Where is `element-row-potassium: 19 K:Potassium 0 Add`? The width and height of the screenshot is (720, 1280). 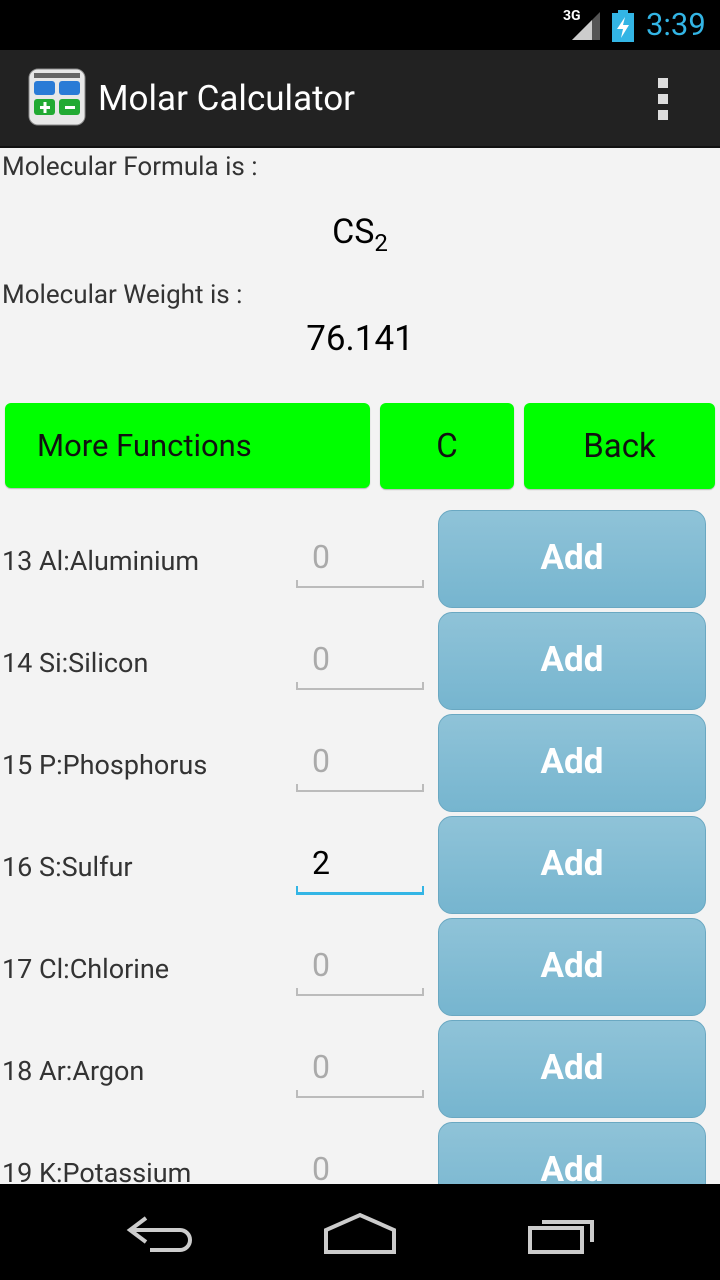
element-row-potassium: 19 K:Potassium 0 Add is located at coordinates (360, 1153).